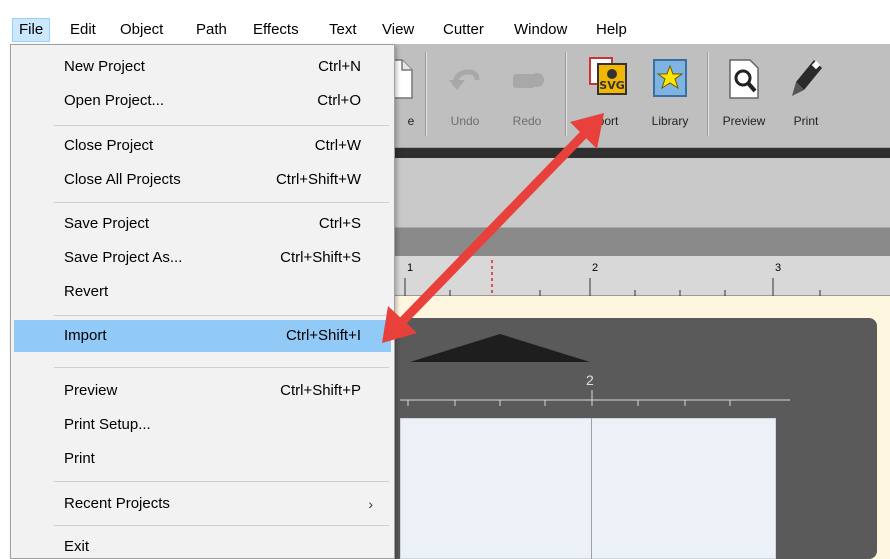  Describe the element at coordinates (642, 153) in the screenshot. I see `toolbar-divider-band` at that location.